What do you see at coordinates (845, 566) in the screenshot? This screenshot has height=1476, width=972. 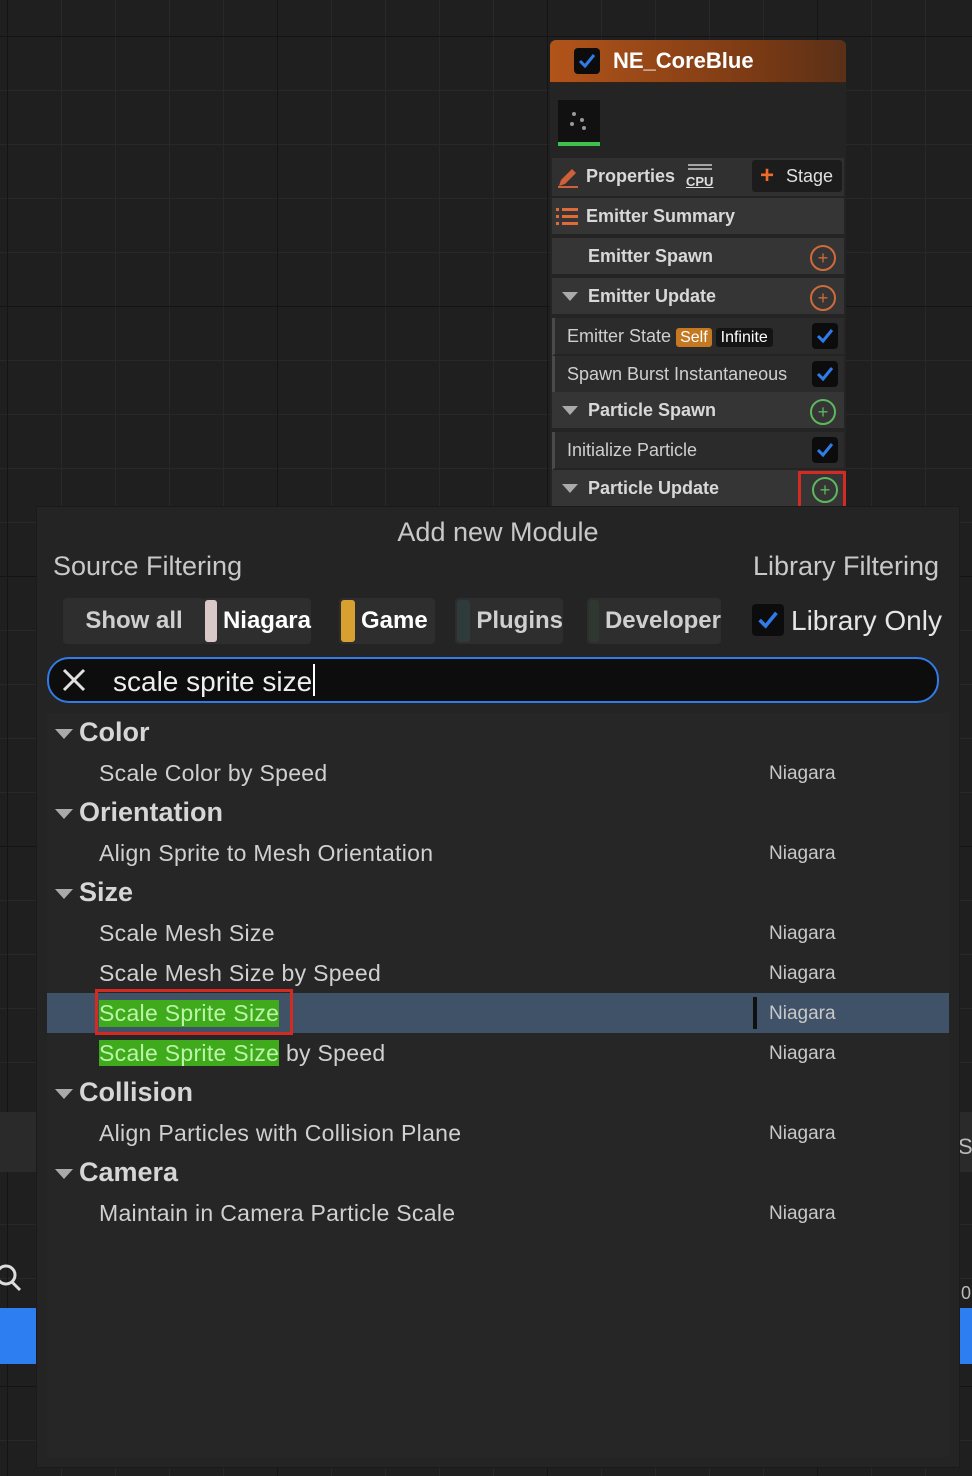 I see `library-filtering-label: Library Filtering` at bounding box center [845, 566].